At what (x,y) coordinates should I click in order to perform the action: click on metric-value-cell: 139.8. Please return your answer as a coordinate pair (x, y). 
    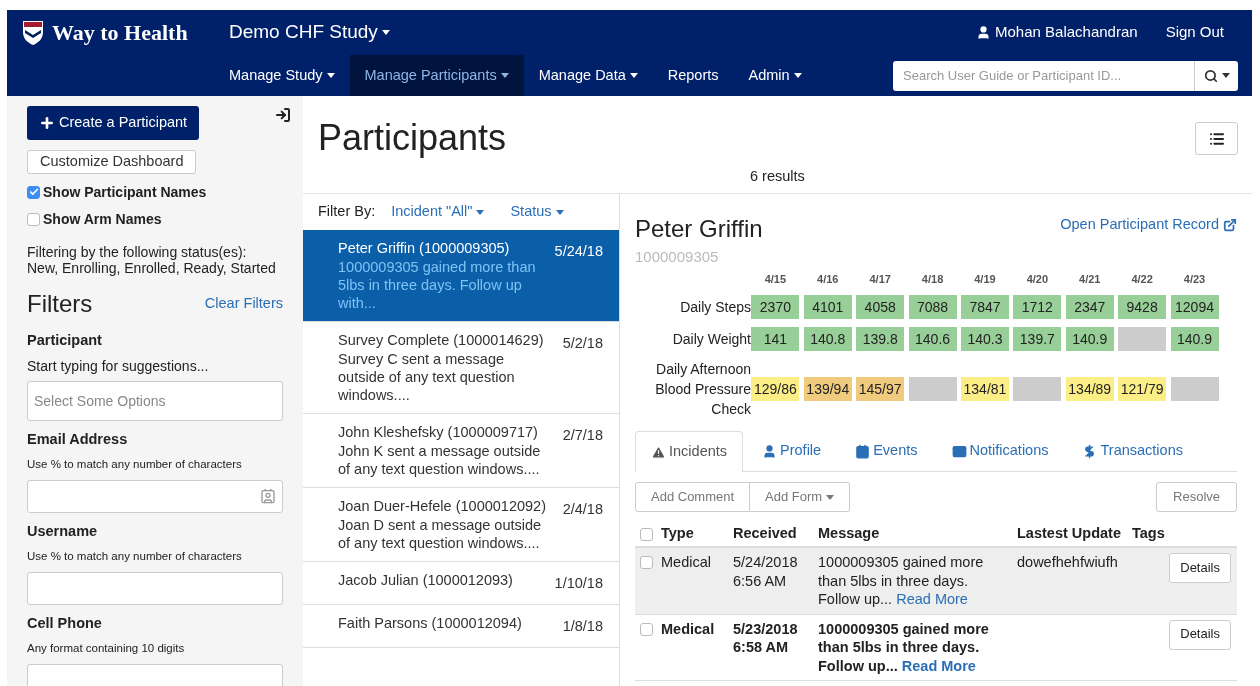
    Looking at the image, I should click on (880, 339).